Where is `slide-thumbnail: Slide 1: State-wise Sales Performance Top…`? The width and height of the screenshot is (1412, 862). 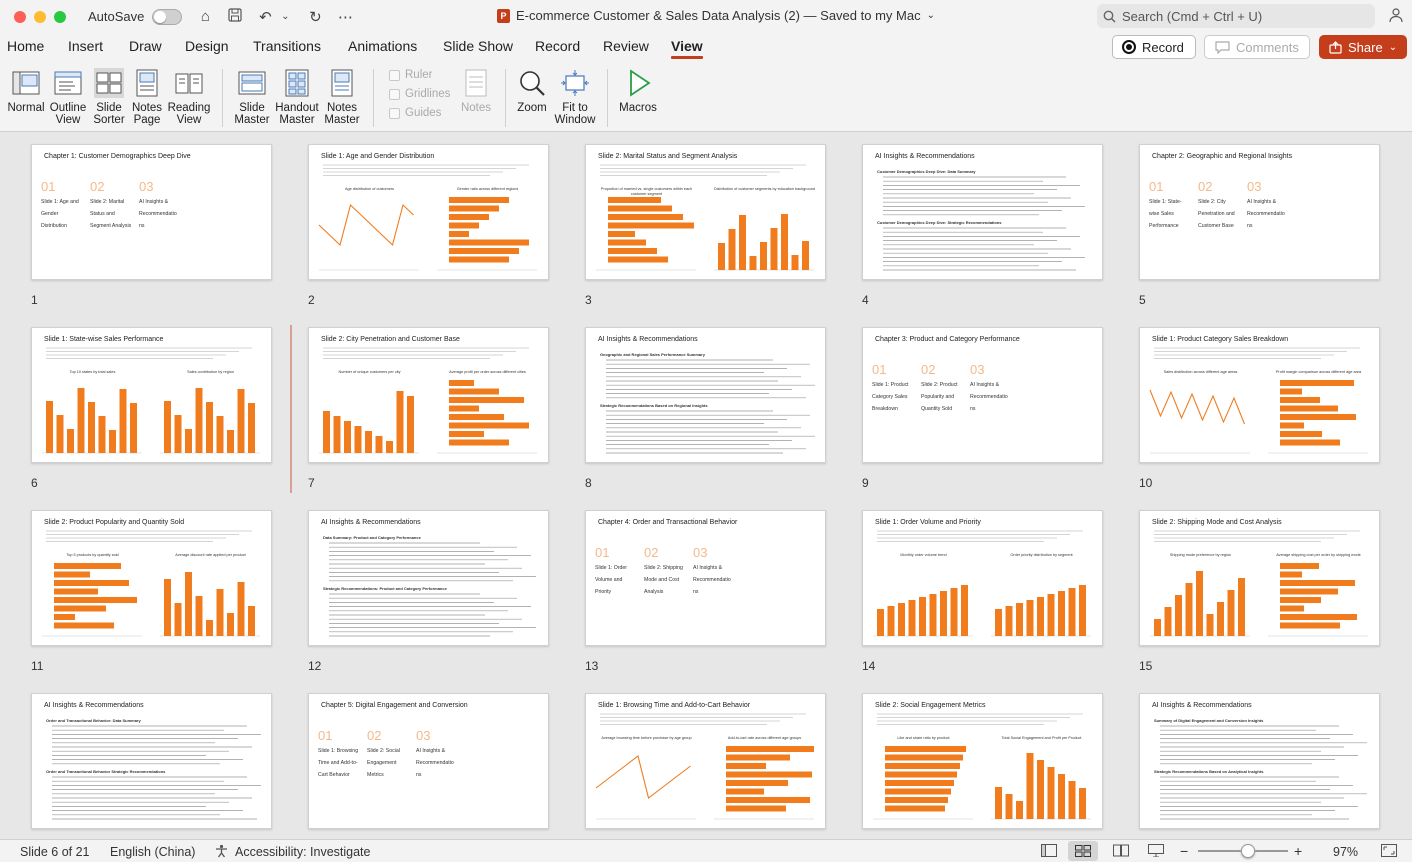
slide-thumbnail: Slide 1: State-wise Sales Performance Top… is located at coordinates (151, 395).